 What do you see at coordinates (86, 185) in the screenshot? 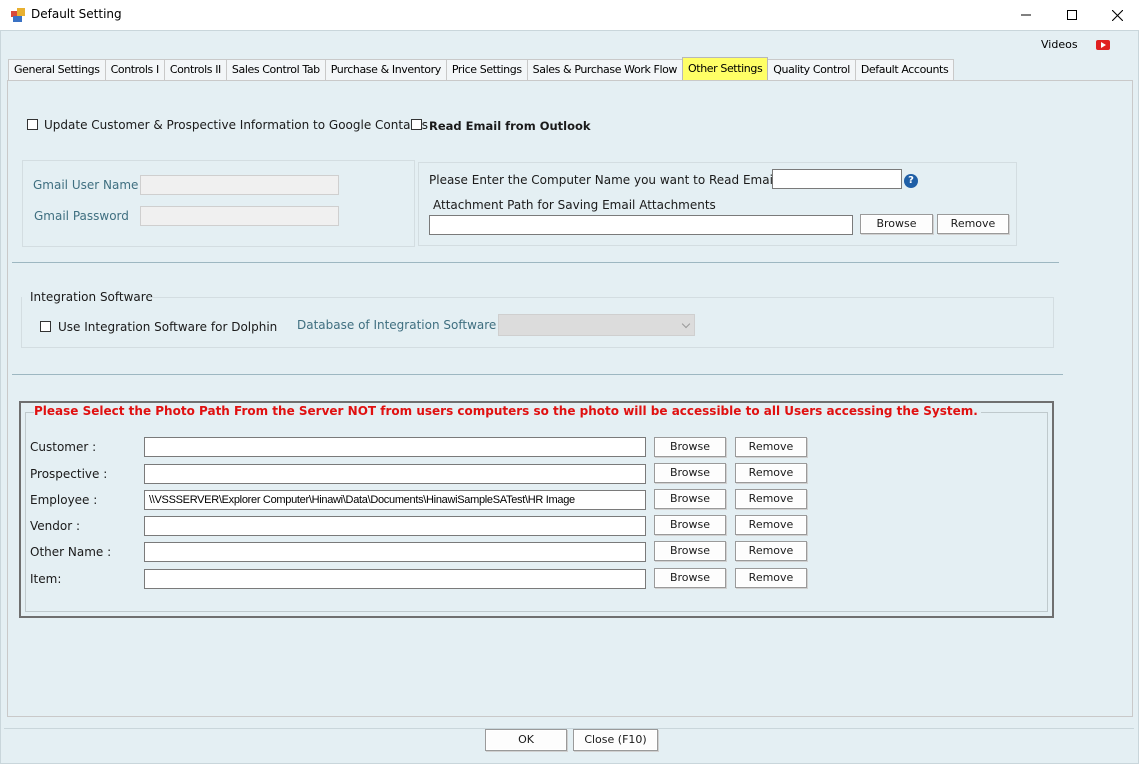
I see `gmail-user-label: Gmail User Name` at bounding box center [86, 185].